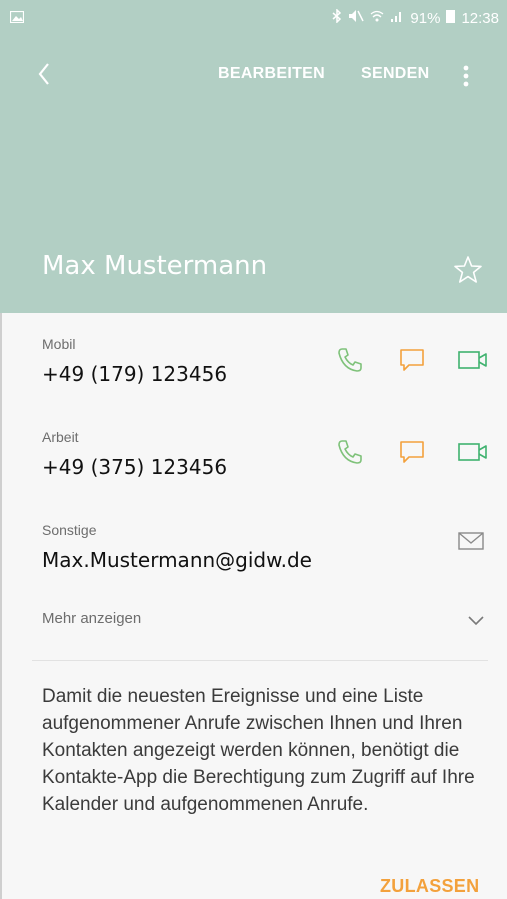 The width and height of the screenshot is (507, 899). I want to click on message-mobile-button, so click(412, 360).